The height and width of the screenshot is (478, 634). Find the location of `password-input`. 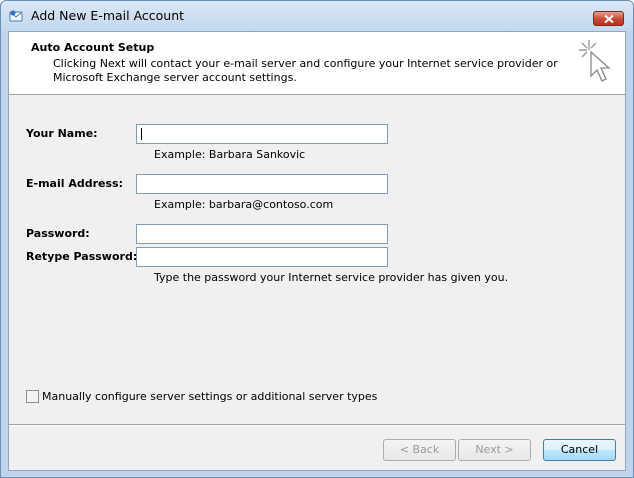

password-input is located at coordinates (262, 234).